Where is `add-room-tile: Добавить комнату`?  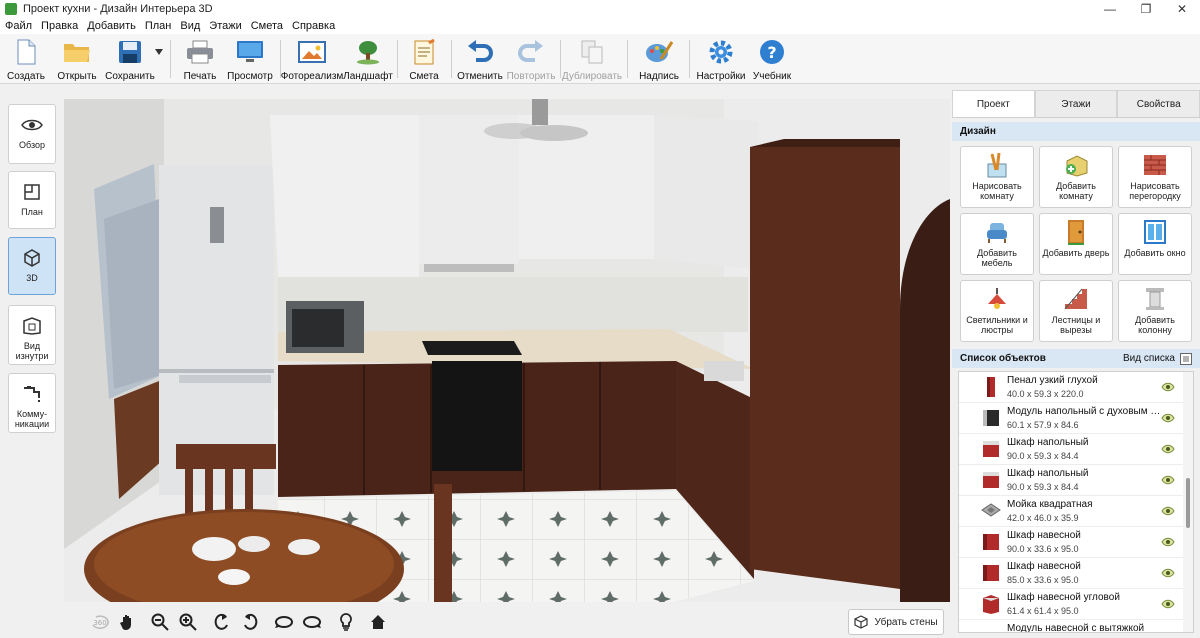
add-room-tile: Добавить комнату is located at coordinates (1076, 177).